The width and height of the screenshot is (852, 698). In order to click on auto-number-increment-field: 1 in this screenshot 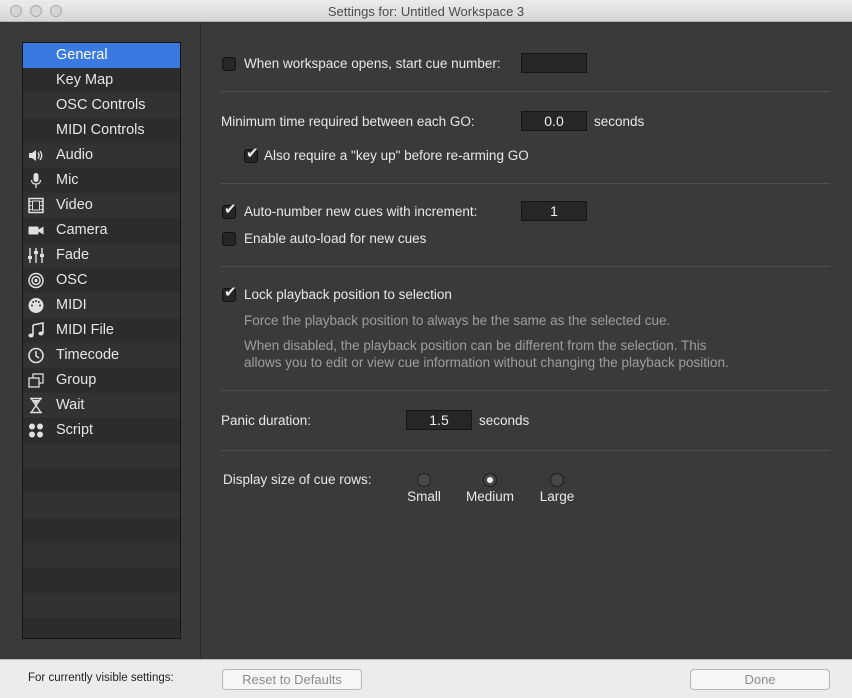, I will do `click(554, 211)`.